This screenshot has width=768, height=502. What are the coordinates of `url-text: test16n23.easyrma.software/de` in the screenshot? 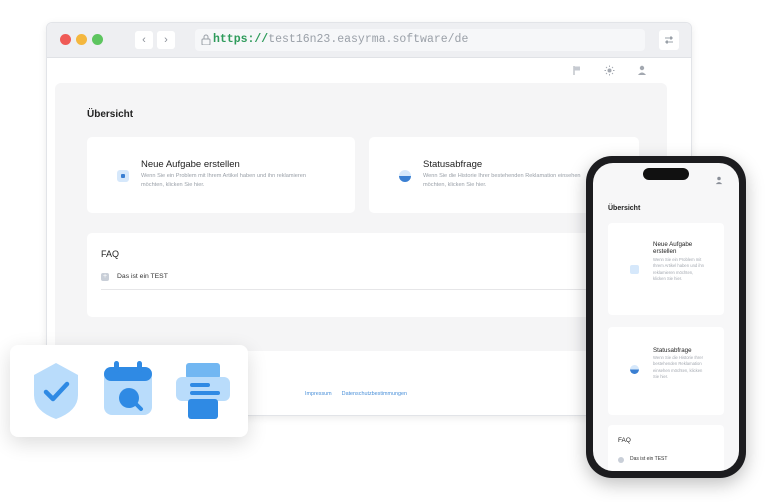 It's located at (368, 39).